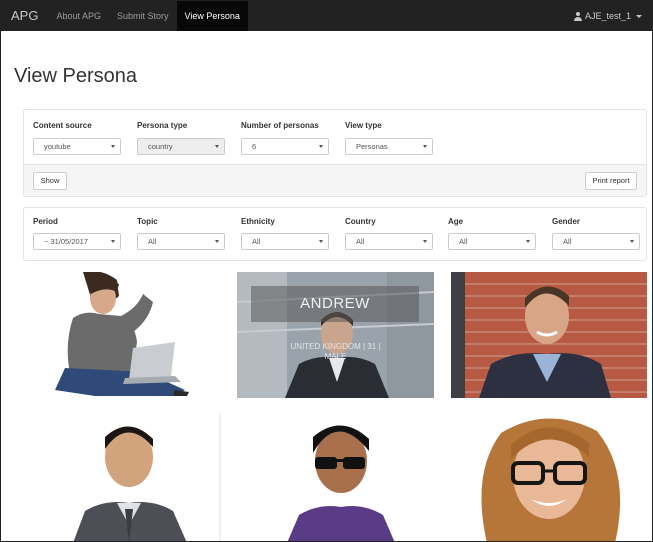  What do you see at coordinates (160, 146) in the screenshot?
I see `persona-type-value: country` at bounding box center [160, 146].